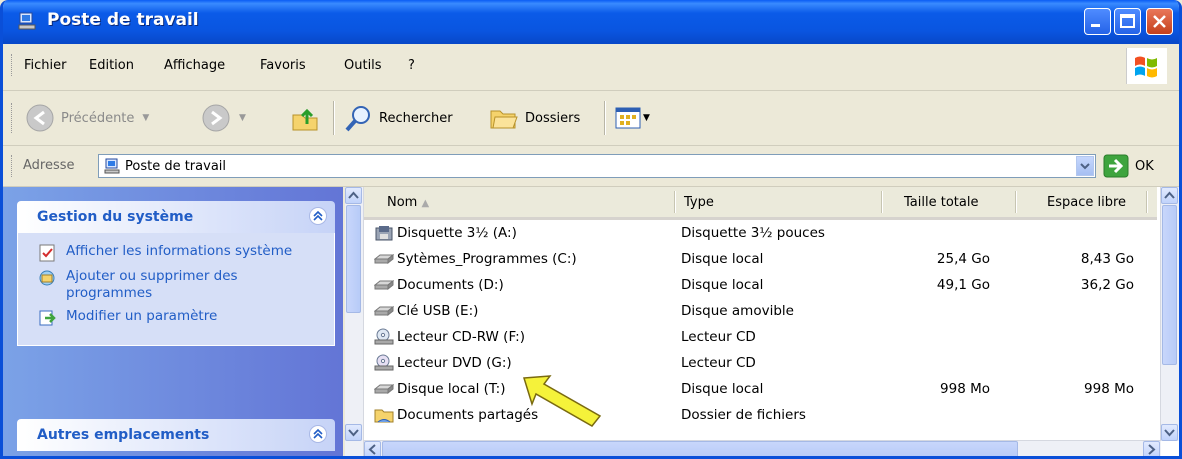 The width and height of the screenshot is (1182, 459). Describe the element at coordinates (760, 203) in the screenshot. I see `column-header: Nom ▲ Type Taille totale Espace libre` at that location.